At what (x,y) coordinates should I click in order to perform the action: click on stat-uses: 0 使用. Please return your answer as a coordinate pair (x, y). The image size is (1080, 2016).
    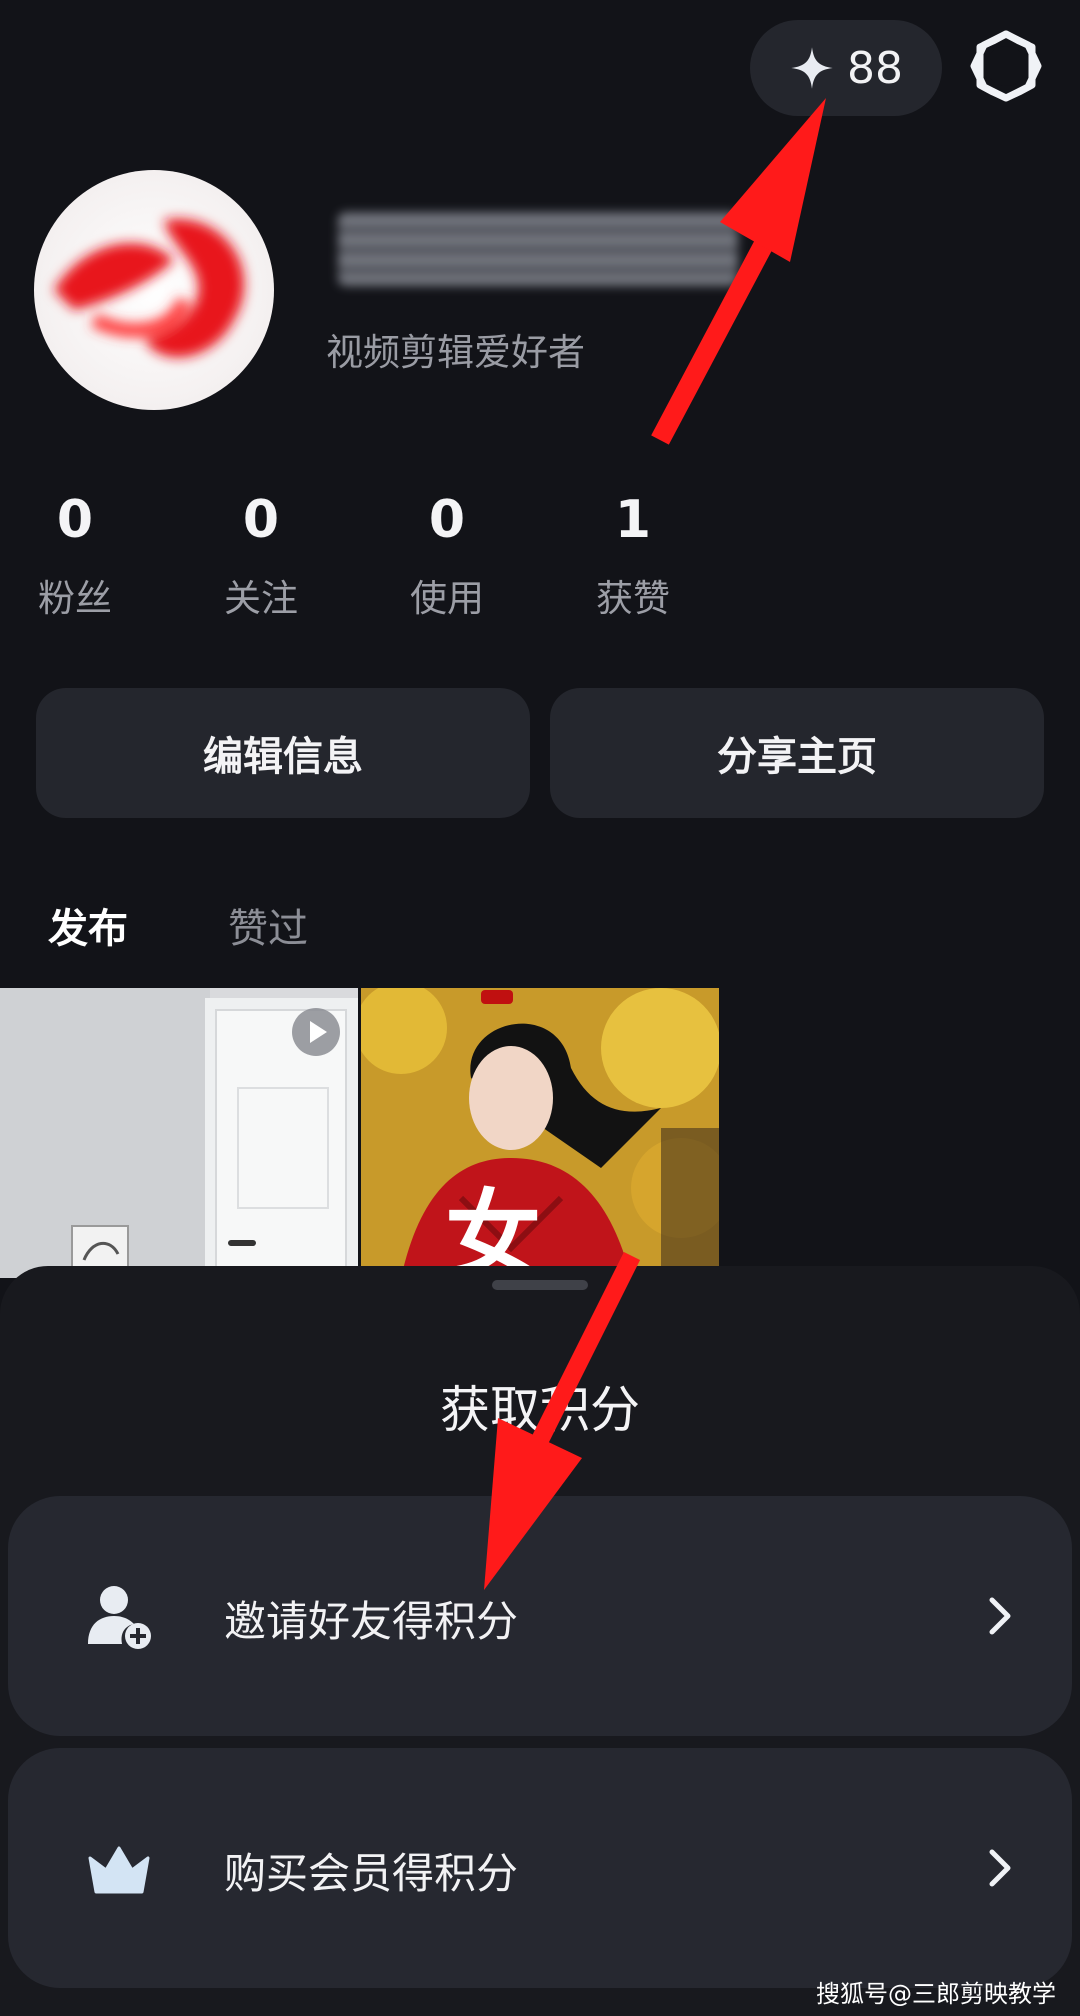
    Looking at the image, I should click on (447, 558).